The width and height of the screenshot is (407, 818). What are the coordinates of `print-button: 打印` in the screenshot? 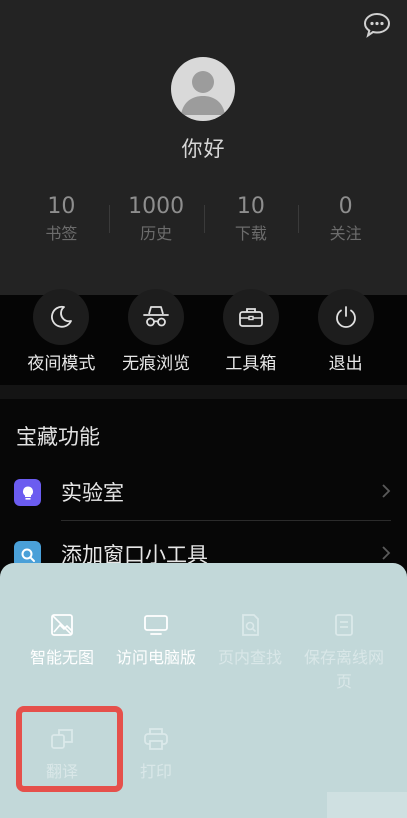 It's located at (156, 751).